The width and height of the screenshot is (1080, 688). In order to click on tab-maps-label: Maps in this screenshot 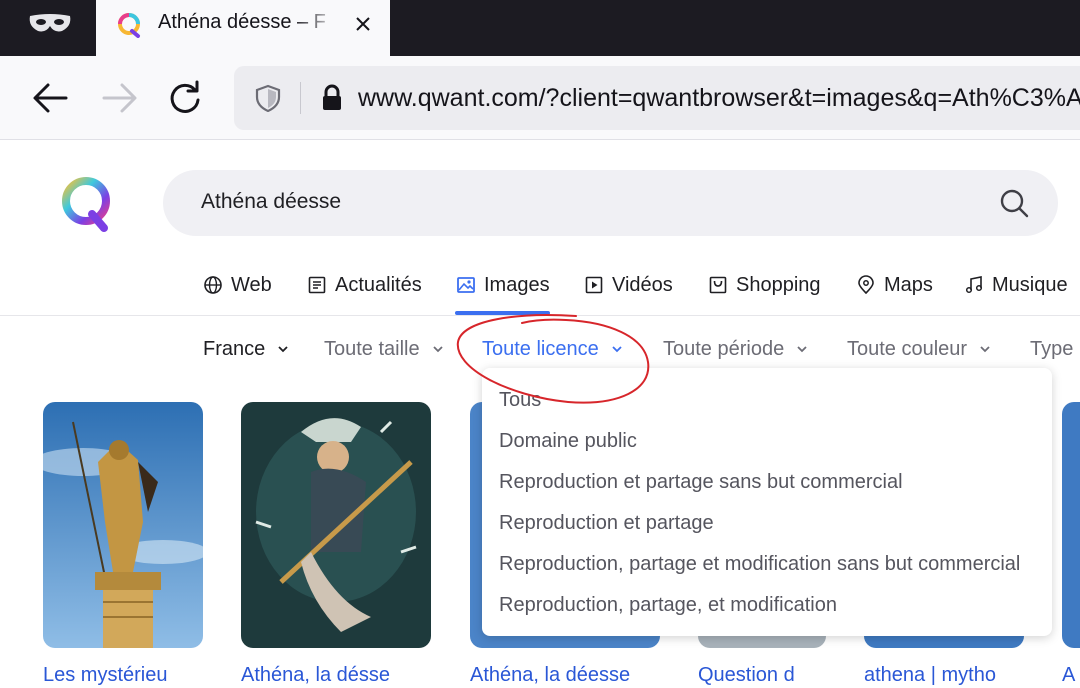, I will do `click(908, 284)`.